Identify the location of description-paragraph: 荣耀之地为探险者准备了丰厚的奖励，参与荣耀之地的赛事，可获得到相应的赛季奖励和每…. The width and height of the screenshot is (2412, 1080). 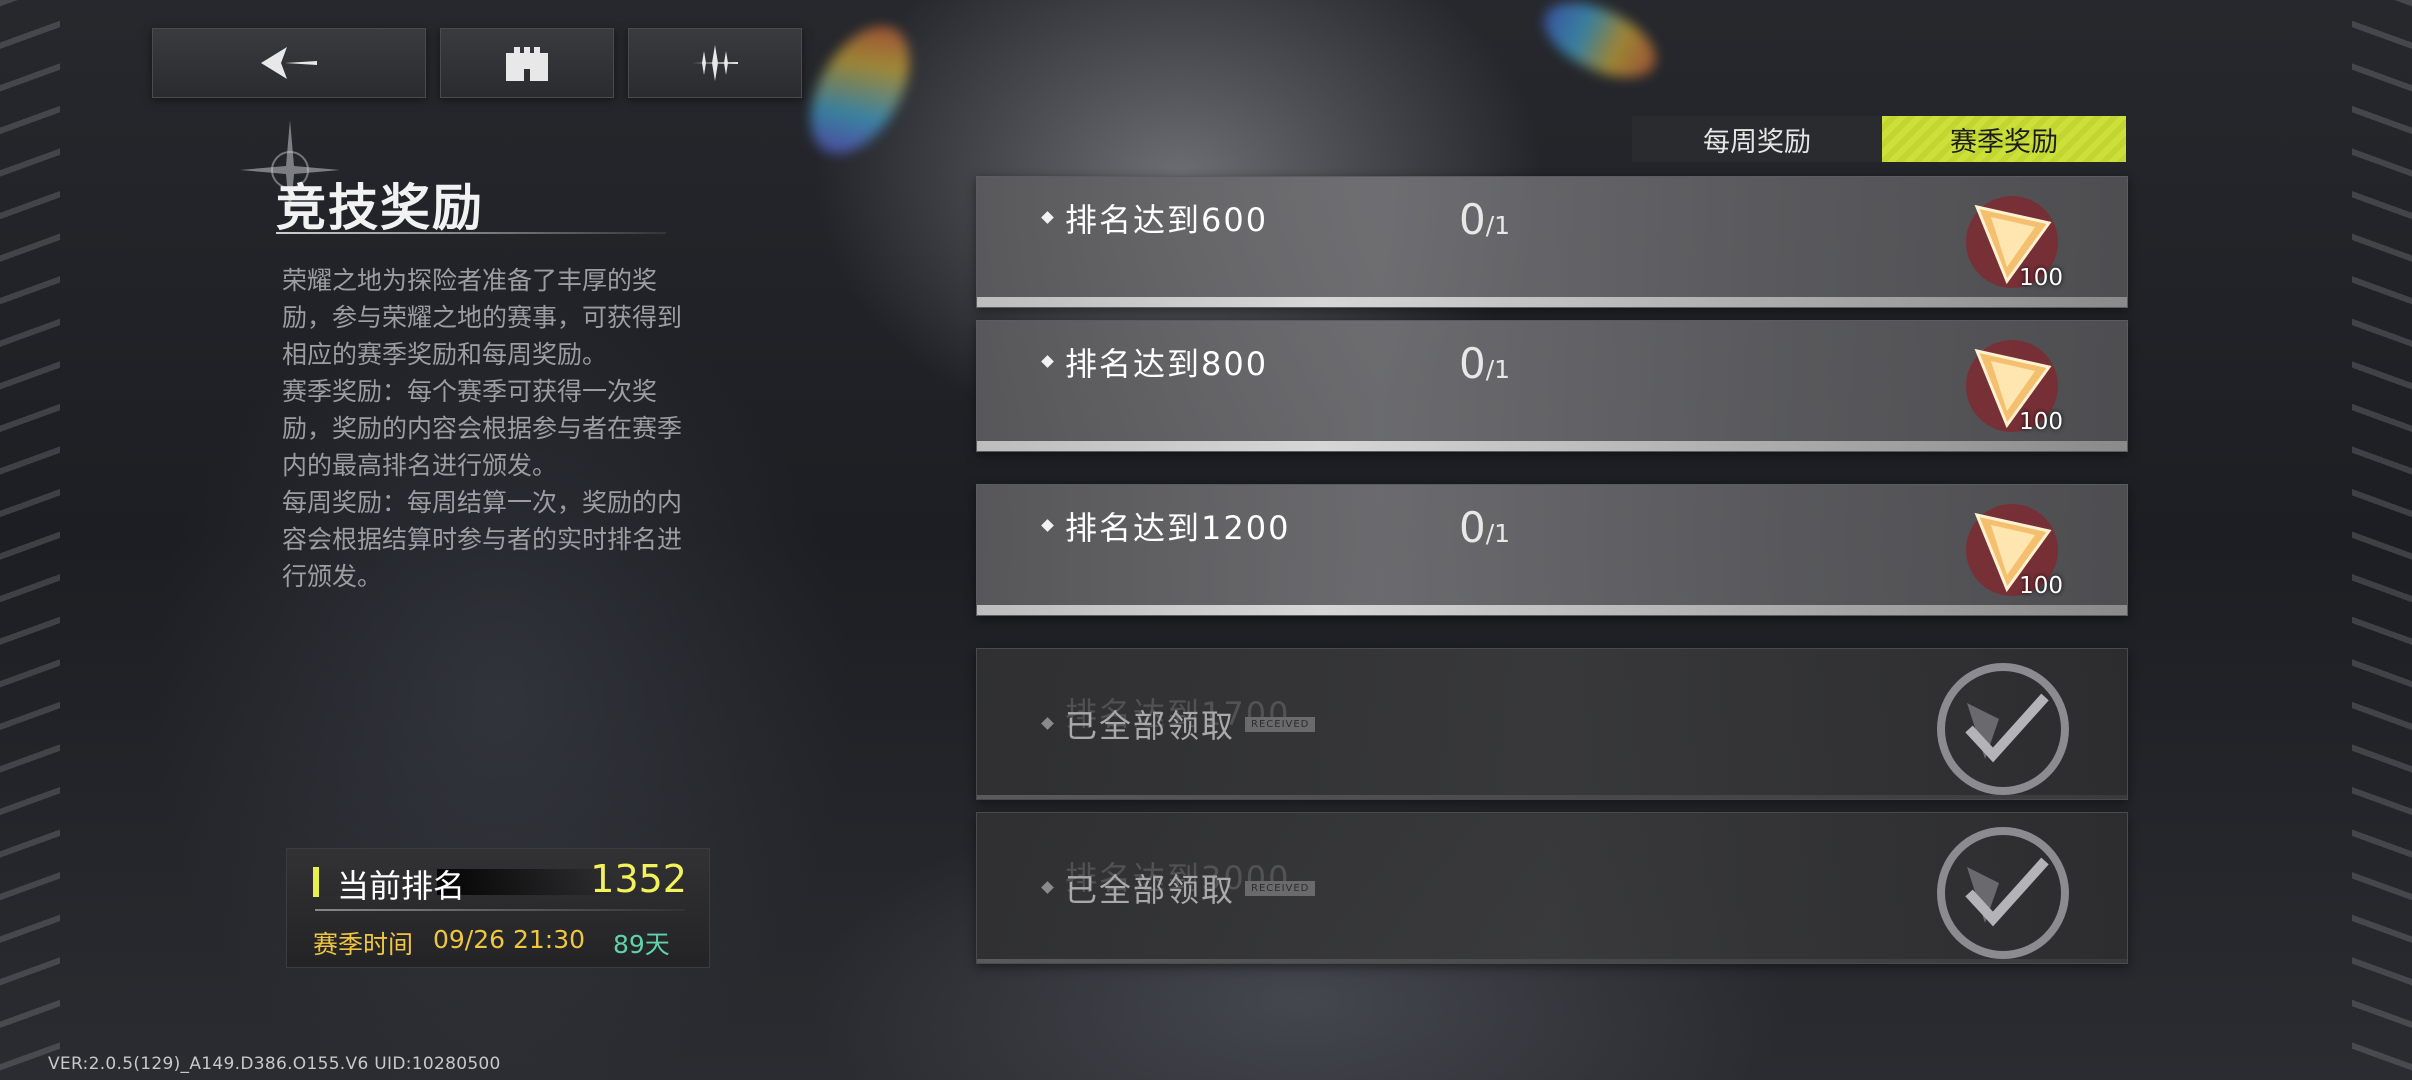
(482, 317).